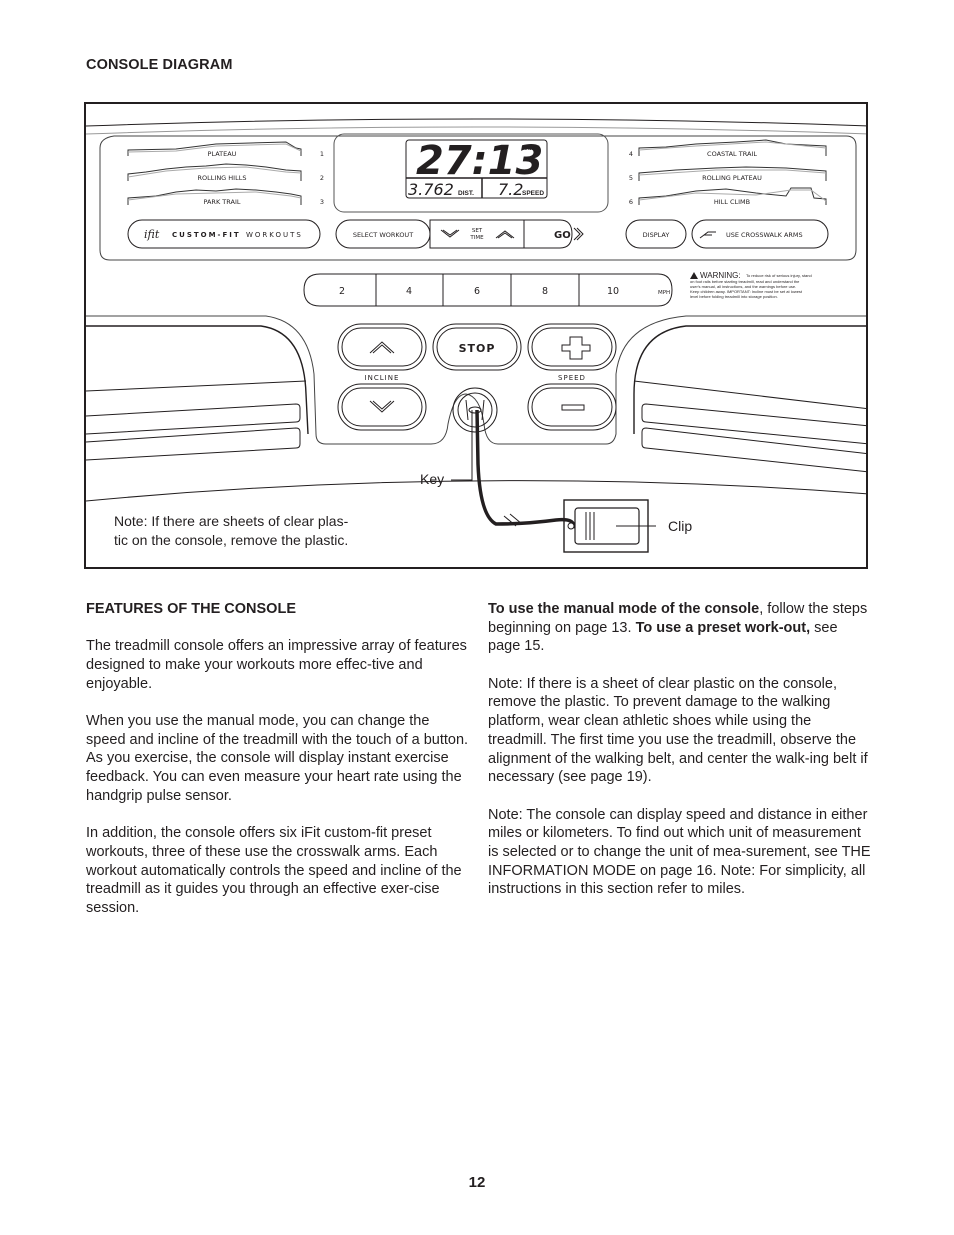 The width and height of the screenshot is (954, 1235). What do you see at coordinates (572, 378) in the screenshot?
I see `speed-label: SPEED` at bounding box center [572, 378].